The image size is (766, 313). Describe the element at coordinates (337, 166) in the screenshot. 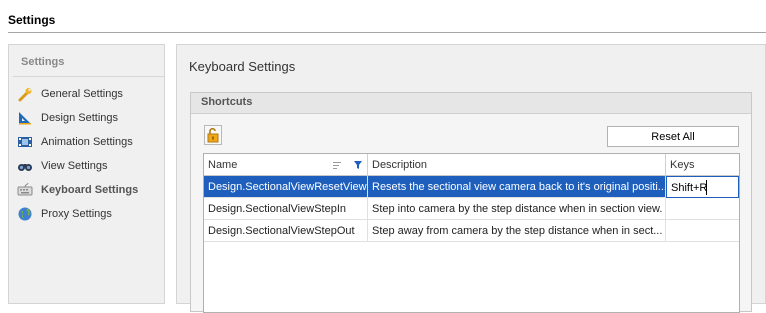

I see `sort-icon` at that location.